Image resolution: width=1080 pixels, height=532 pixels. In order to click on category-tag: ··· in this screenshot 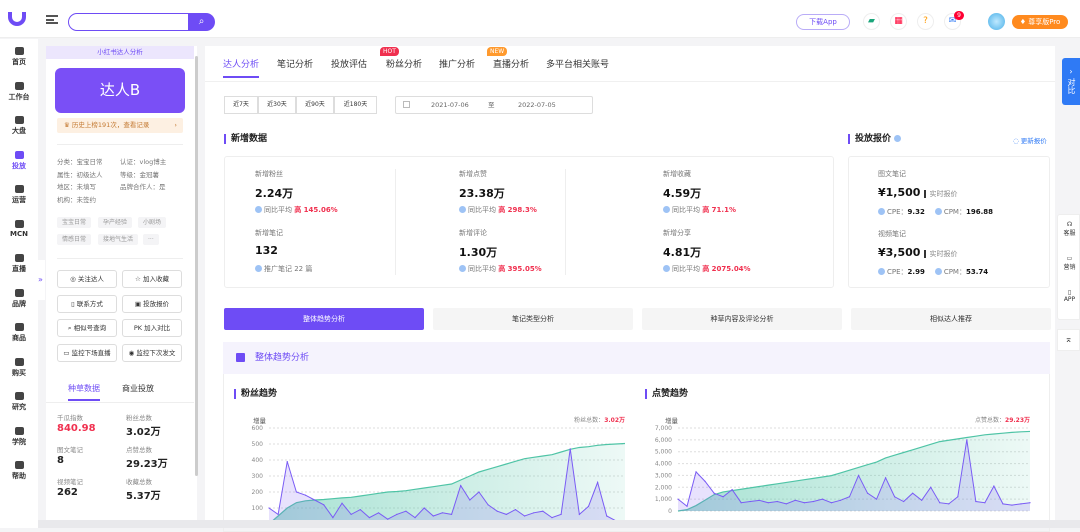, I will do `click(151, 239)`.